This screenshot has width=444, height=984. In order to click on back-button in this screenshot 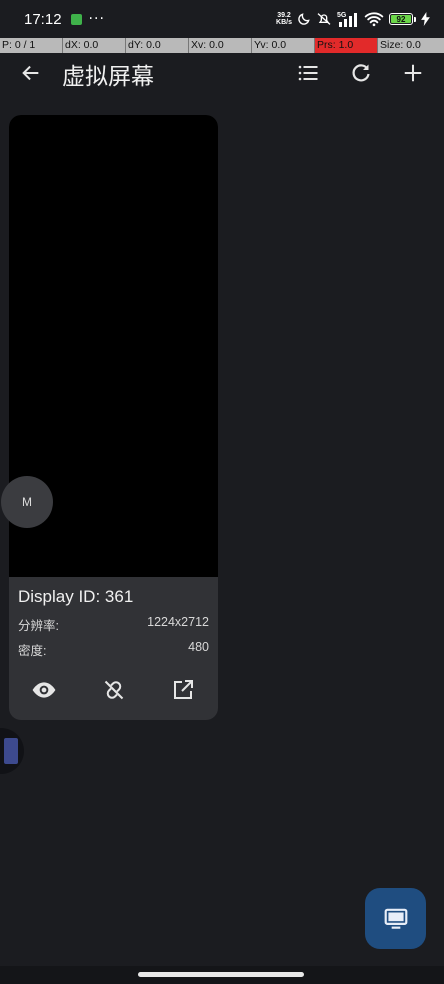, I will do `click(31, 73)`.